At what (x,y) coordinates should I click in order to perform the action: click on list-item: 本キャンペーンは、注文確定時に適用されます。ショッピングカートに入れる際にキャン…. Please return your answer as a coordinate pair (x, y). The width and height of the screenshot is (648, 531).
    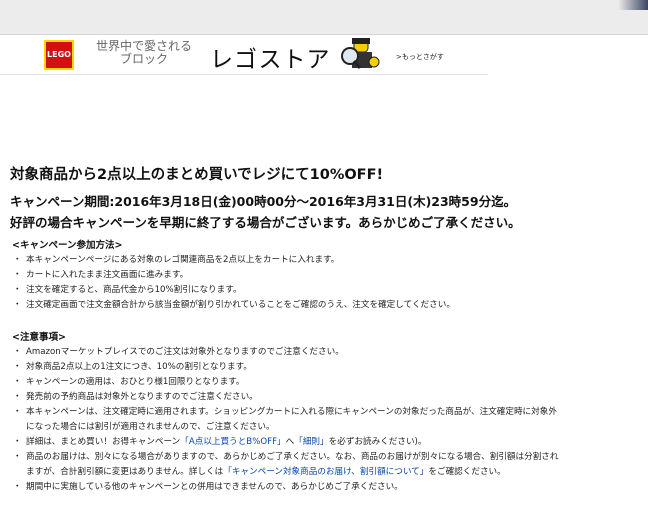
    Looking at the image, I should click on (329, 420).